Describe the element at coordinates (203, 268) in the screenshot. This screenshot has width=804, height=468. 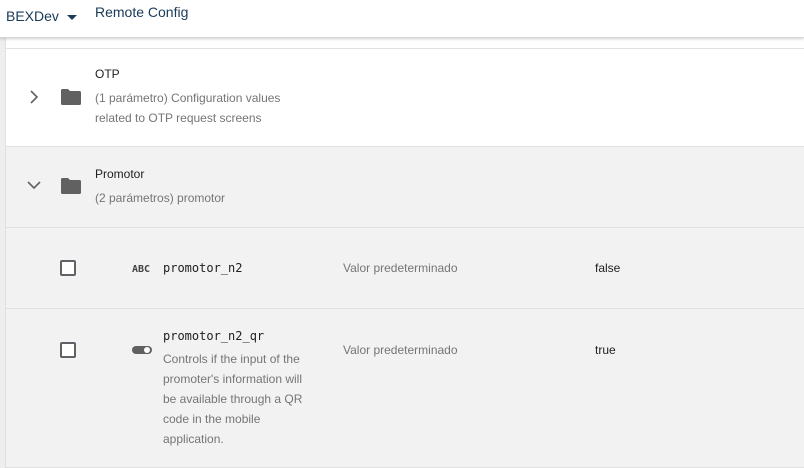
I see `parameter-key: promotor_n2` at that location.